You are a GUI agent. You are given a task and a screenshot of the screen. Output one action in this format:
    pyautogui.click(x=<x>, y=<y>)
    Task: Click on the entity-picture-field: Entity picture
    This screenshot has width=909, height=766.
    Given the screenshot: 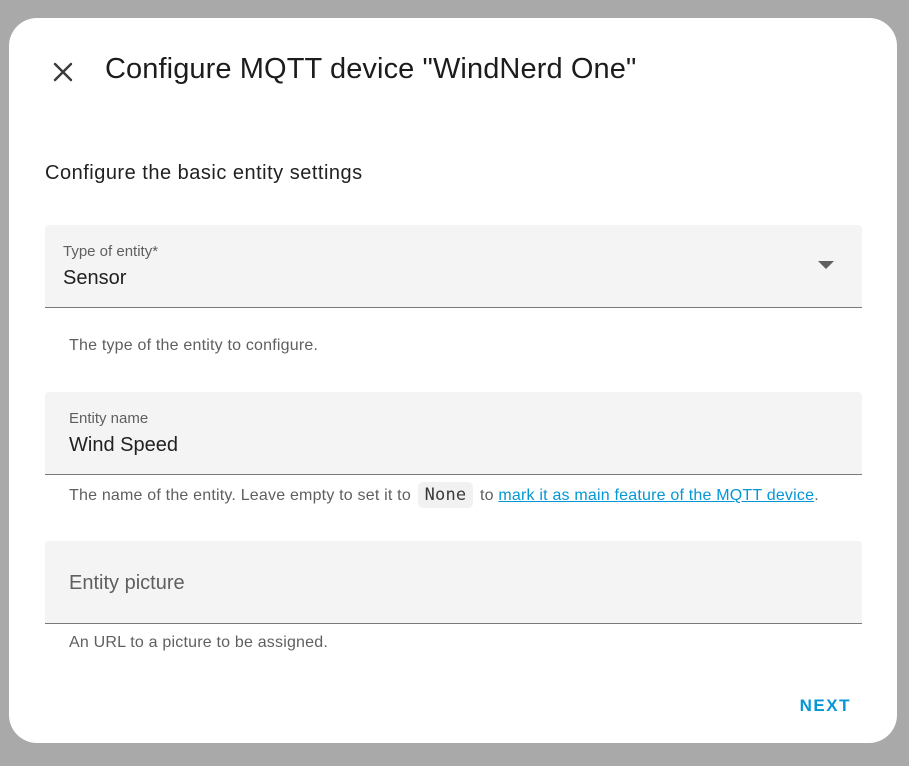 What is the action you would take?
    pyautogui.click(x=453, y=582)
    